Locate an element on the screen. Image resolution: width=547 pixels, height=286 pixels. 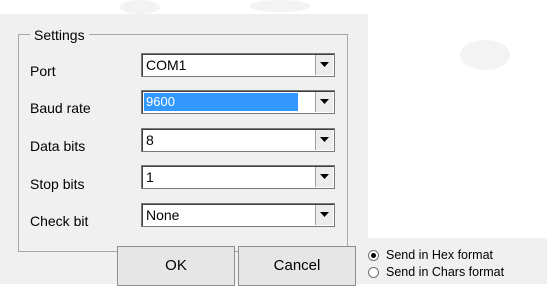
stop-bits-select: 1 is located at coordinates (238, 177).